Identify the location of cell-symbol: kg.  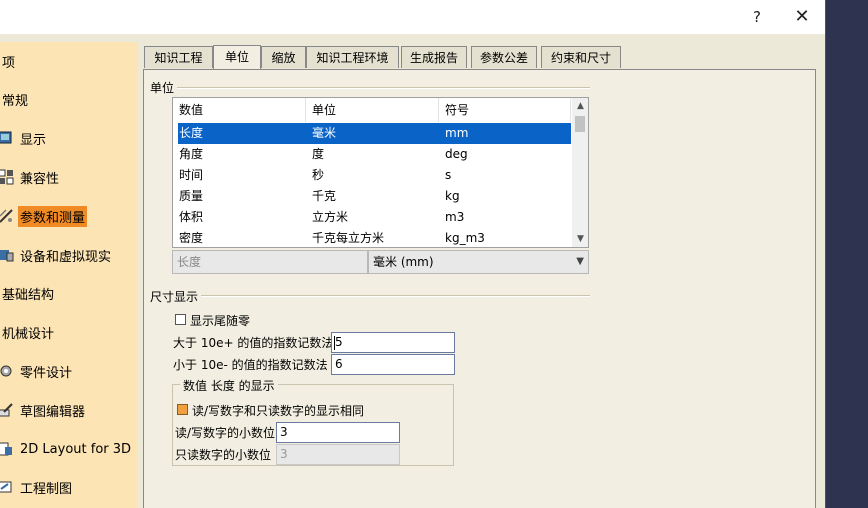
(452, 196).